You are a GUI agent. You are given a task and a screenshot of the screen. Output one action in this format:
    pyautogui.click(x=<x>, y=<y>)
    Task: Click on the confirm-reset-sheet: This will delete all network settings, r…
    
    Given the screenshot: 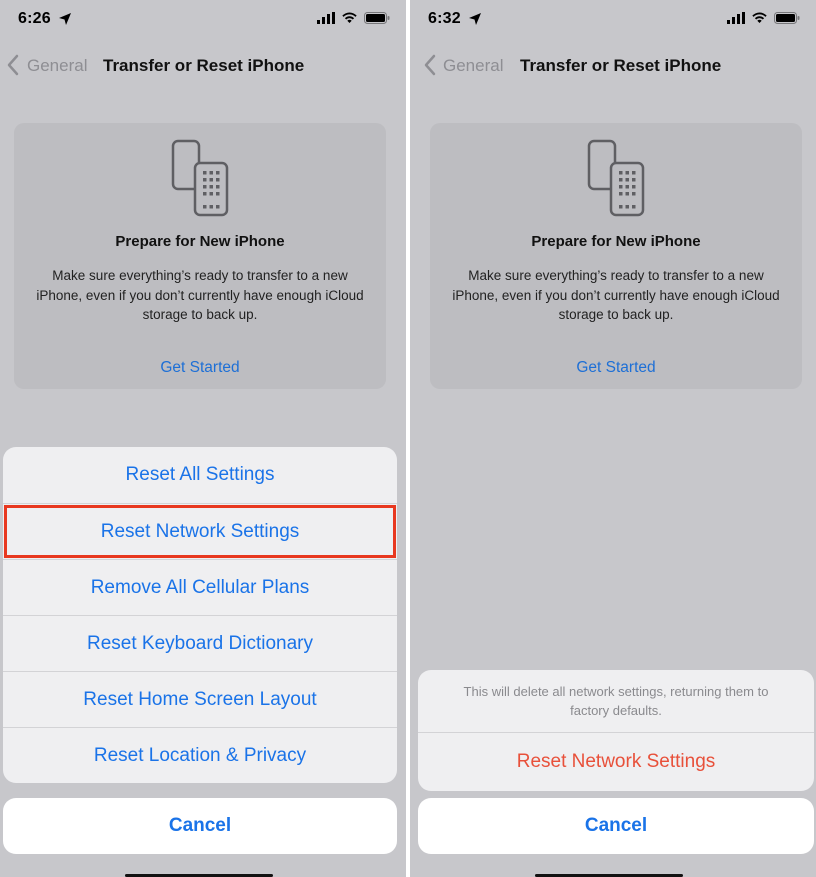 What is the action you would take?
    pyautogui.click(x=616, y=730)
    